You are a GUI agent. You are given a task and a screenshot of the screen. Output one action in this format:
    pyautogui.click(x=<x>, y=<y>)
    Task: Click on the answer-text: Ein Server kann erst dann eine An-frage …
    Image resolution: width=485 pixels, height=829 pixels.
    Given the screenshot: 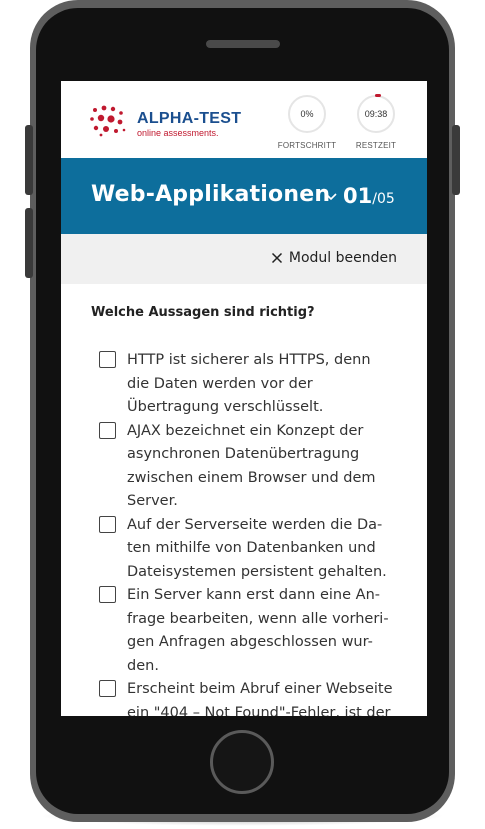 What is the action you would take?
    pyautogui.click(x=258, y=630)
    